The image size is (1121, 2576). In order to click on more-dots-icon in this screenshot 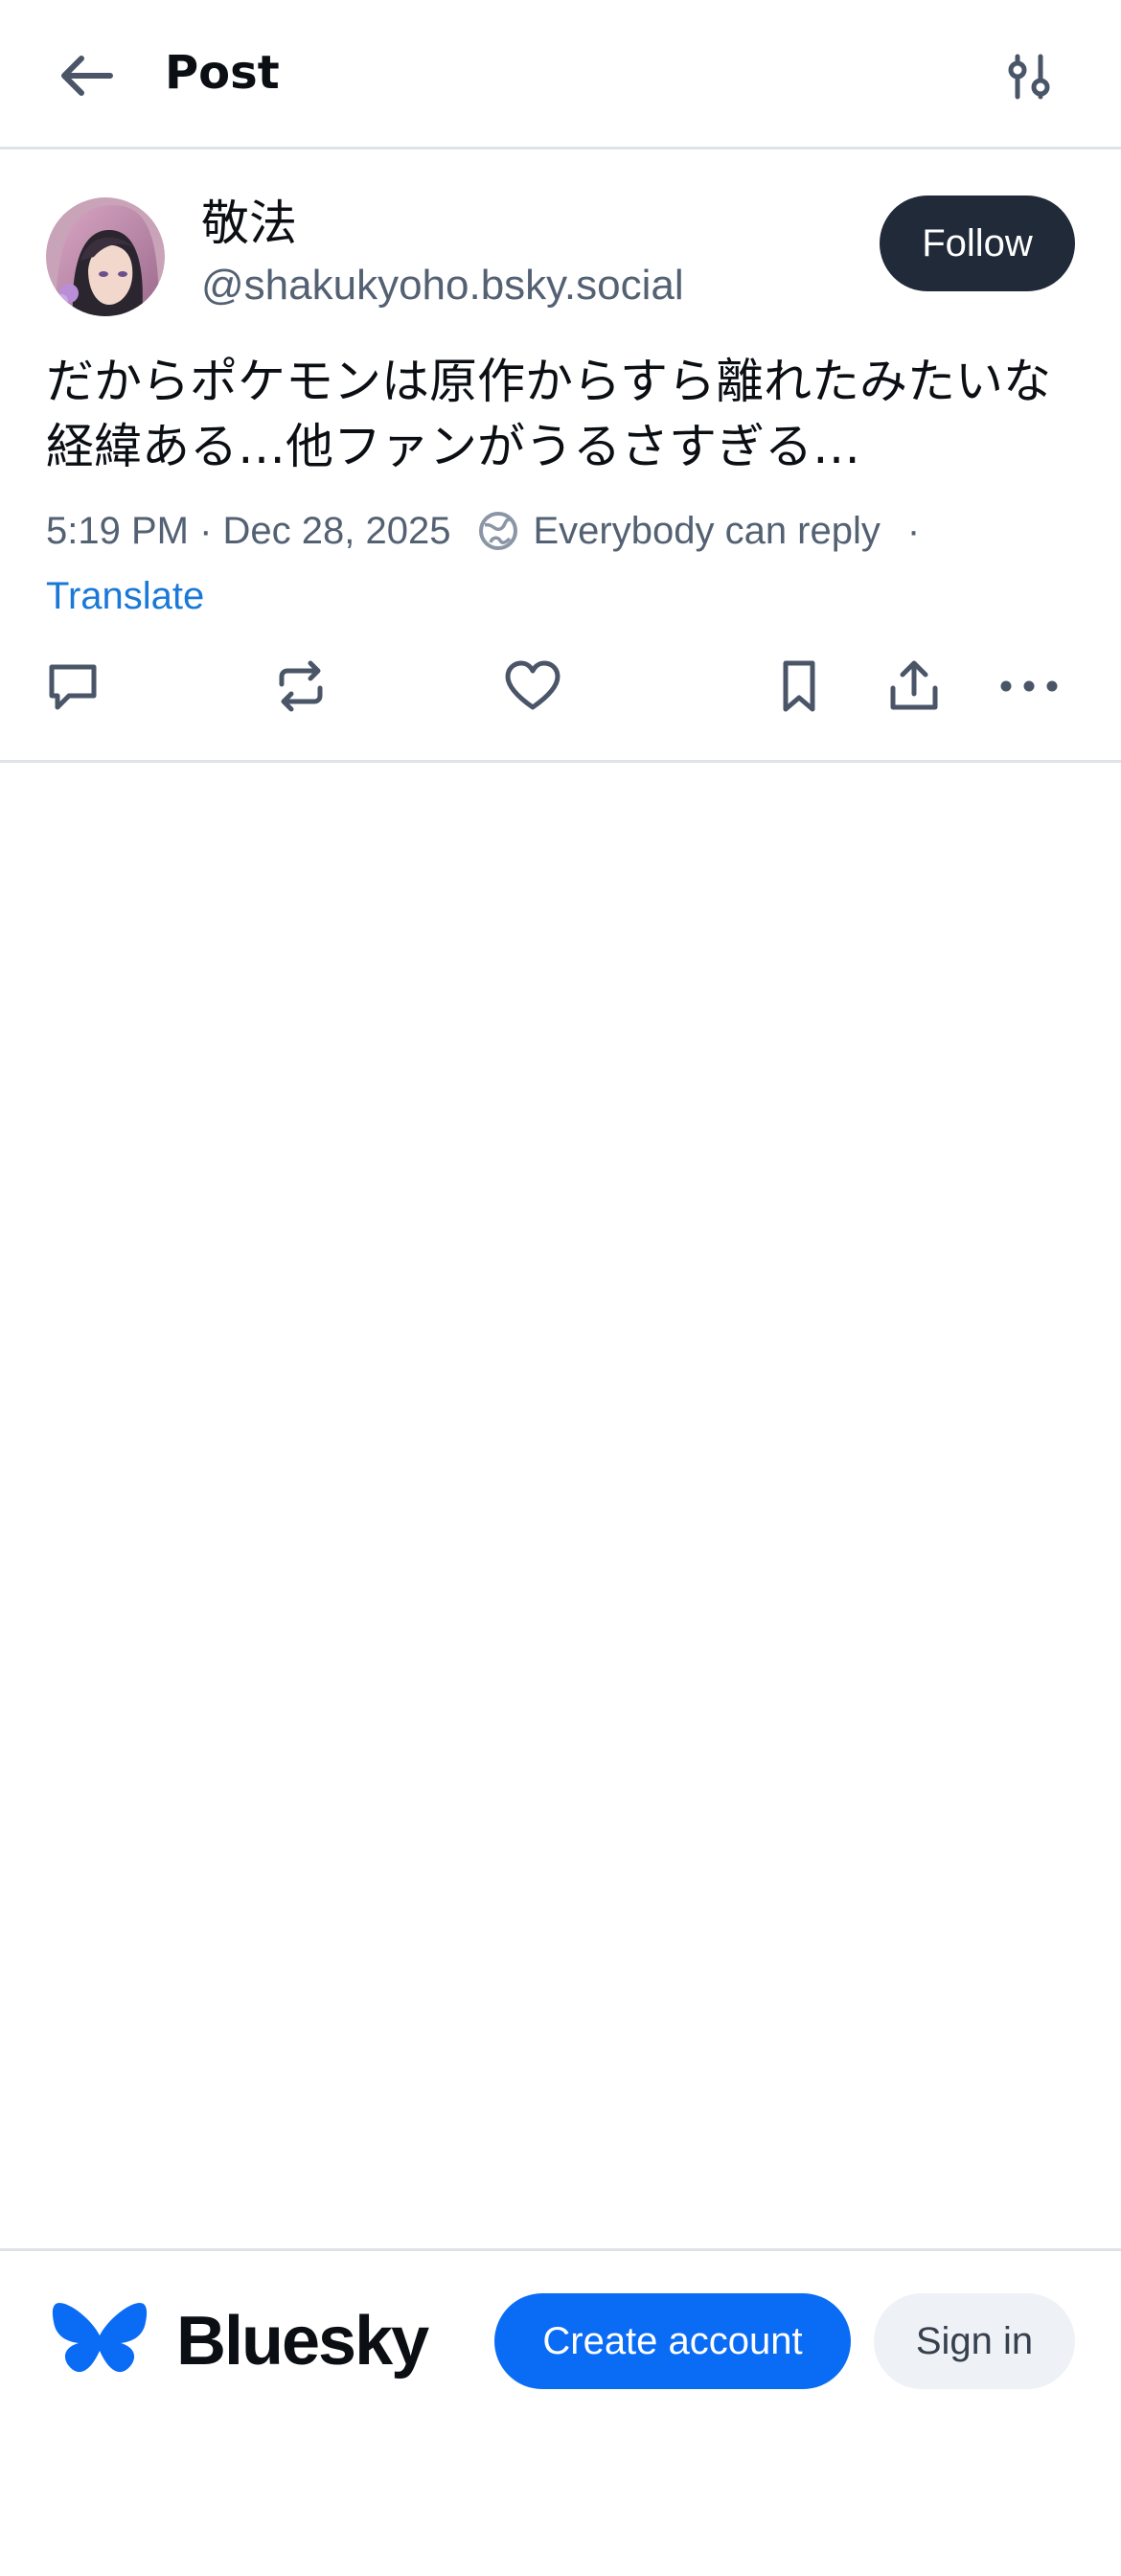, I will do `click(1029, 686)`.